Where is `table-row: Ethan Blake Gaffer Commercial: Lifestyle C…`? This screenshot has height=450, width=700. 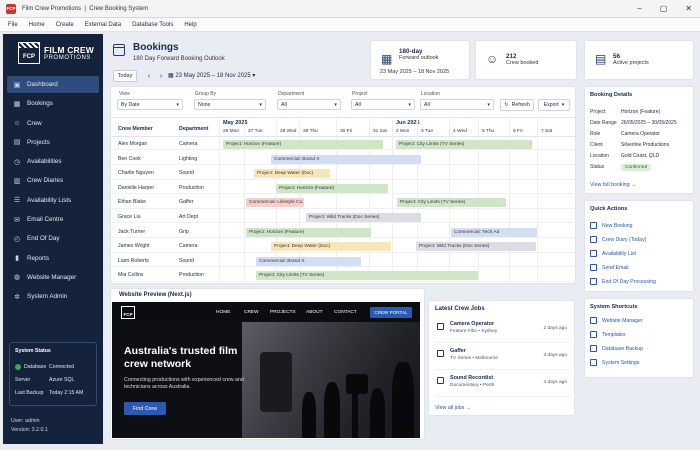 table-row: Ethan Blake Gaffer Commercial: Lifestyle C… is located at coordinates (344, 202).